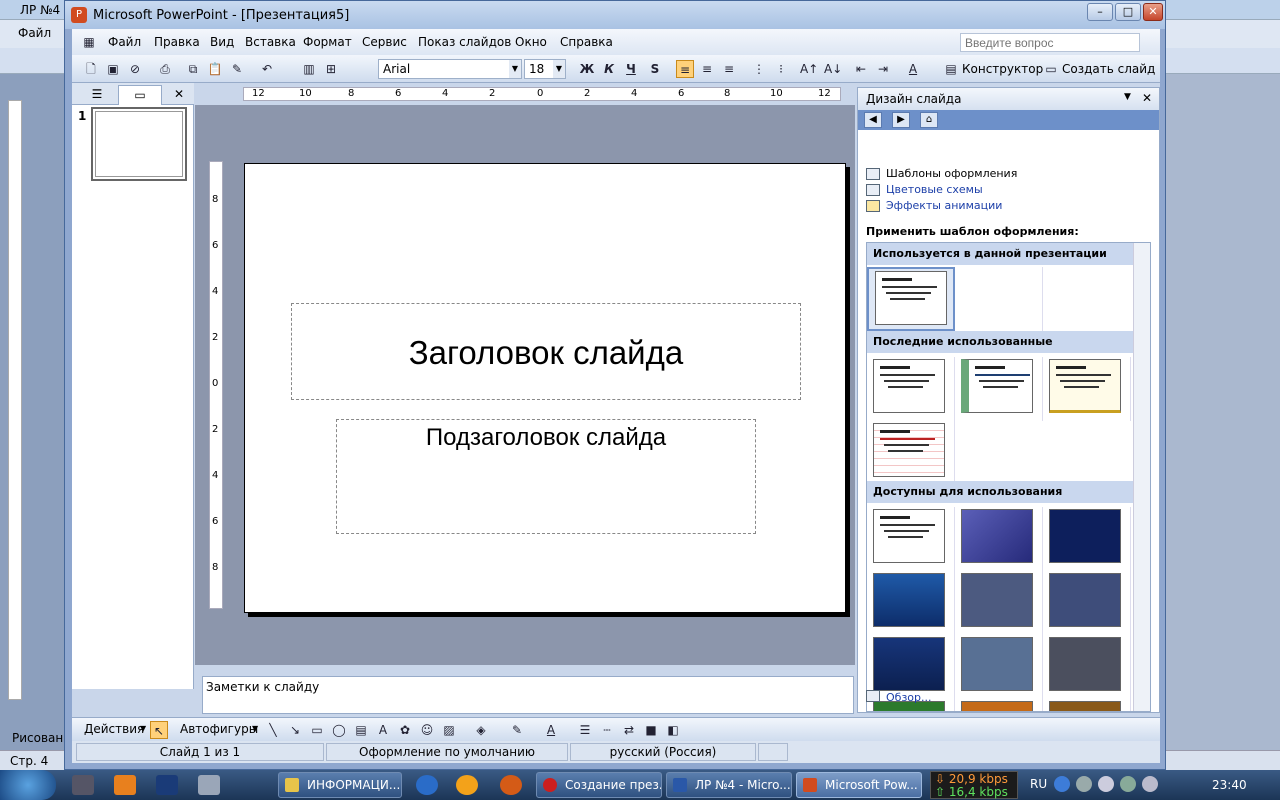  What do you see at coordinates (631, 69) in the screenshot?
I see `underline-button: Ч` at bounding box center [631, 69].